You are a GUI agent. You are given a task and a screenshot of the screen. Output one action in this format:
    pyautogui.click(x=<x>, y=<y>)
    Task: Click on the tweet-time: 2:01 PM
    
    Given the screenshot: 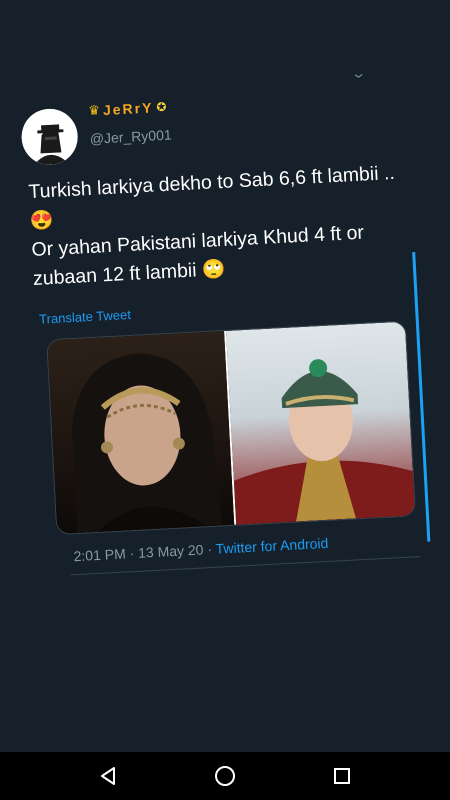 What is the action you would take?
    pyautogui.click(x=100, y=555)
    